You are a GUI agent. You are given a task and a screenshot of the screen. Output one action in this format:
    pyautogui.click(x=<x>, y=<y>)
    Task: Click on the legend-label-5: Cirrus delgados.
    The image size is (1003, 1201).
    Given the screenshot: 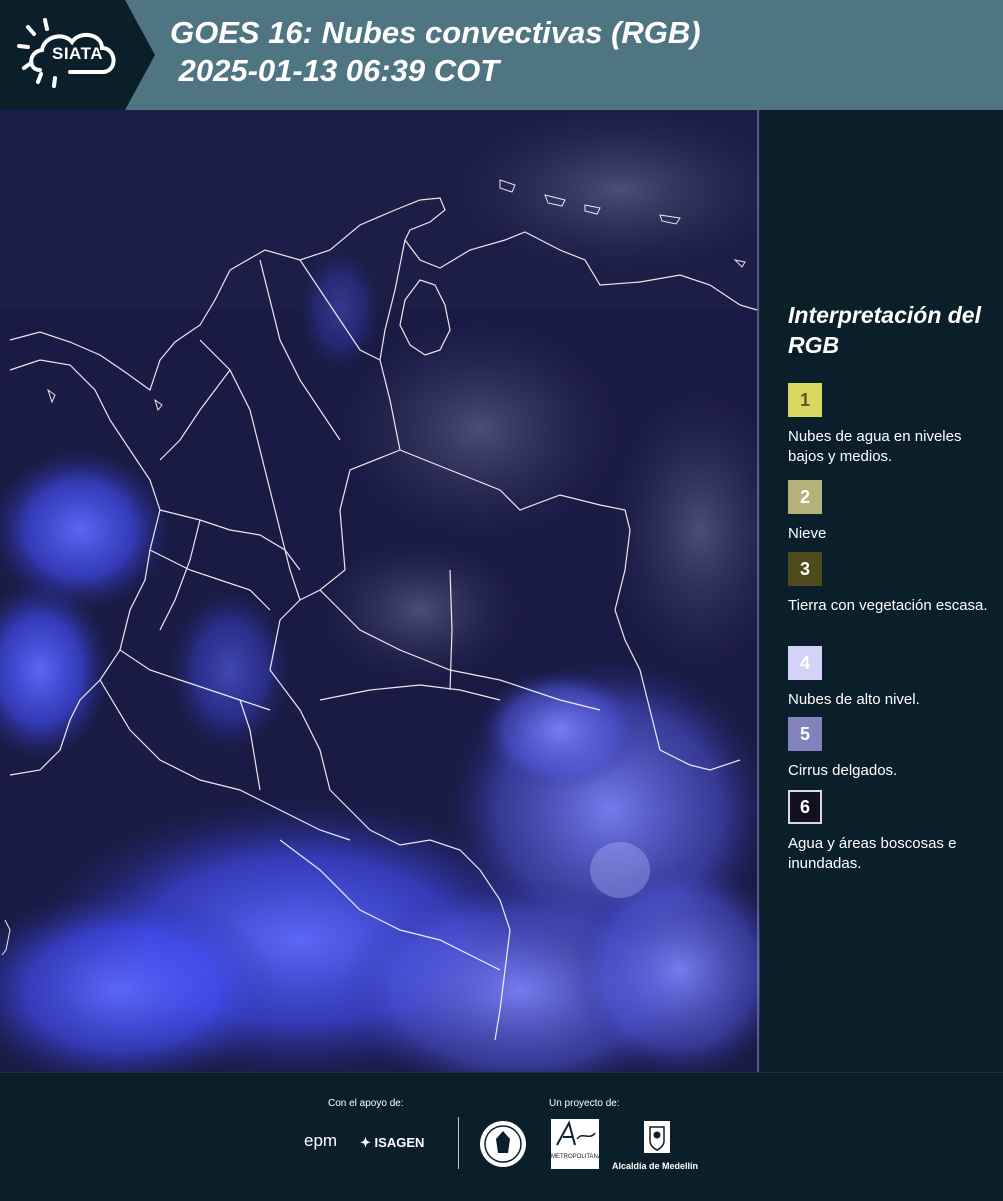 What is the action you would take?
    pyautogui.click(x=843, y=770)
    